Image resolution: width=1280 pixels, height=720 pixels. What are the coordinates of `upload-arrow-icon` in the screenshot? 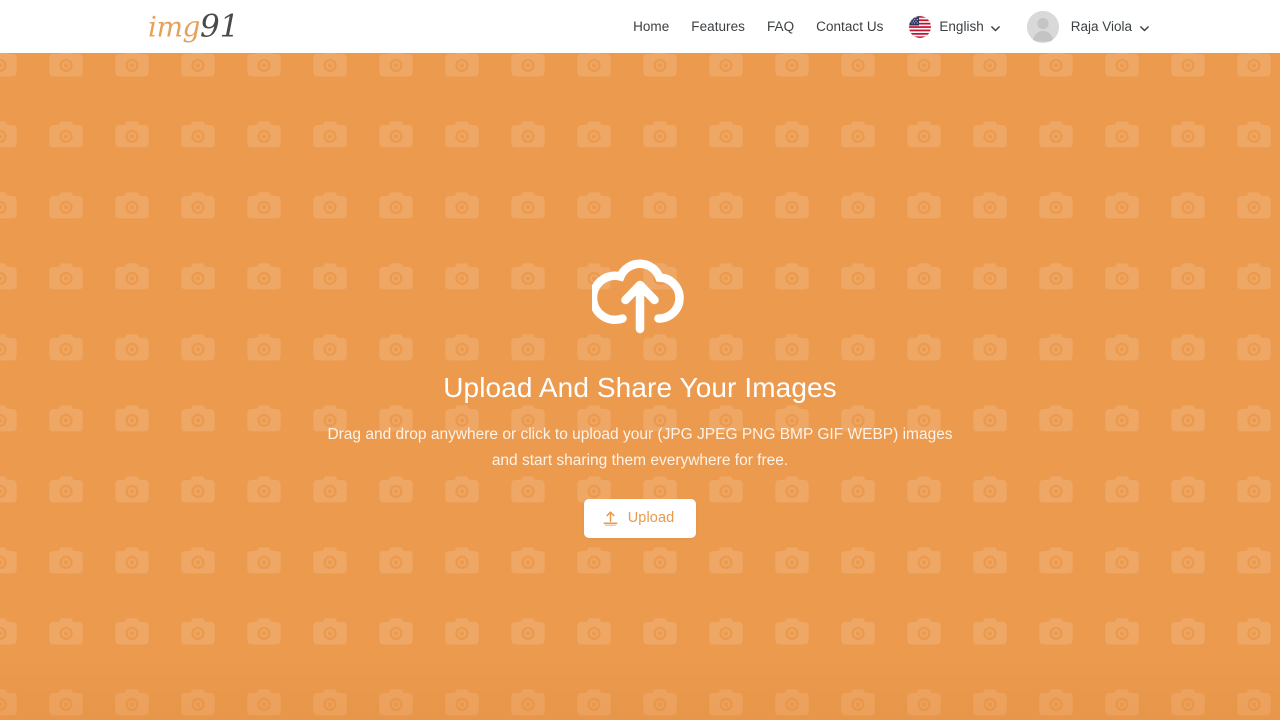 It's located at (610, 518).